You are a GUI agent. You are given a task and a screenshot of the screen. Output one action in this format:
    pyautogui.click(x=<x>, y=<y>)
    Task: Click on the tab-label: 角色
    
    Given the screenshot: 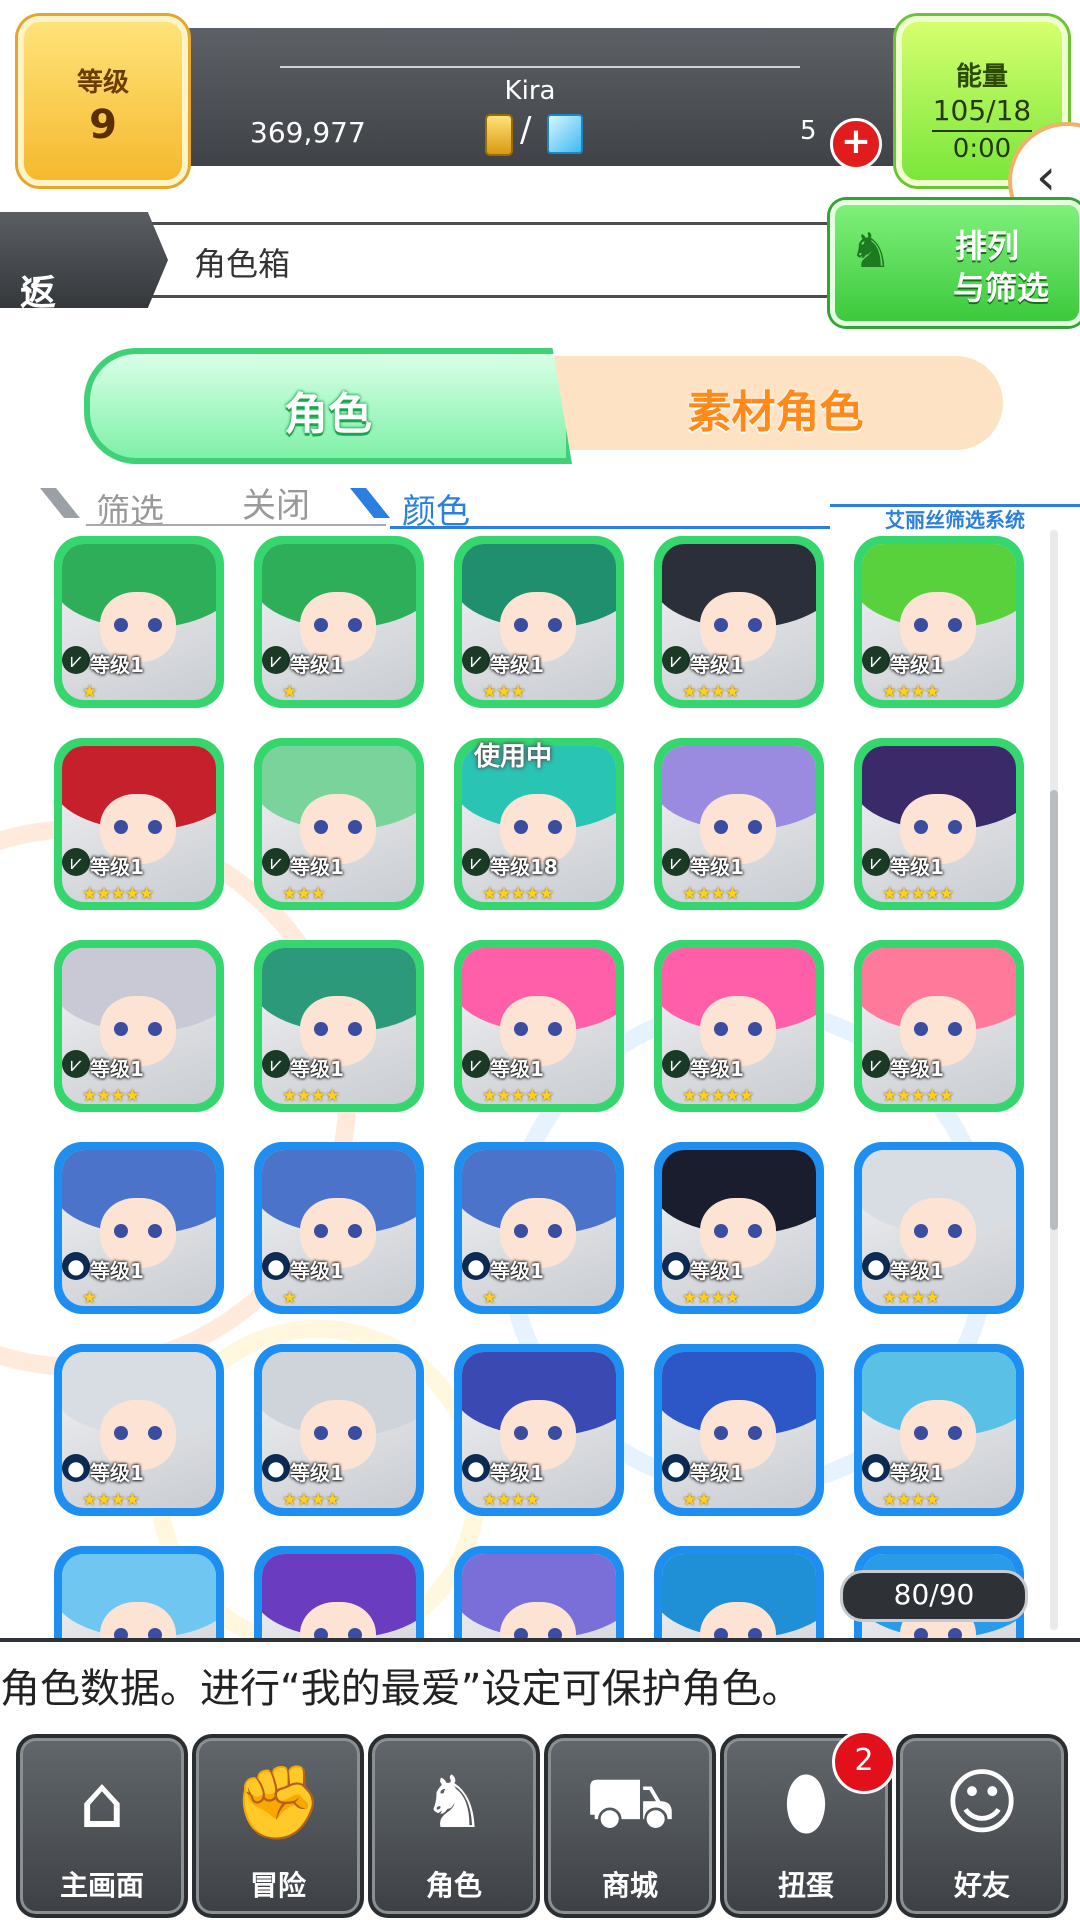 What is the action you would take?
    pyautogui.click(x=328, y=414)
    